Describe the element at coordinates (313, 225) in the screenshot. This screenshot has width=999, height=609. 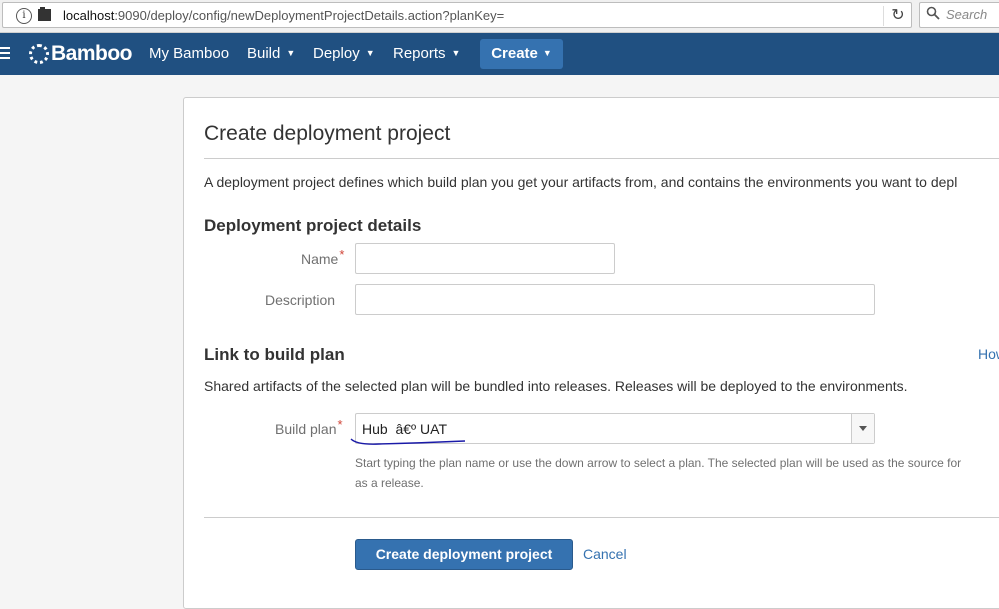
I see `details-heading: Deployment project details` at that location.